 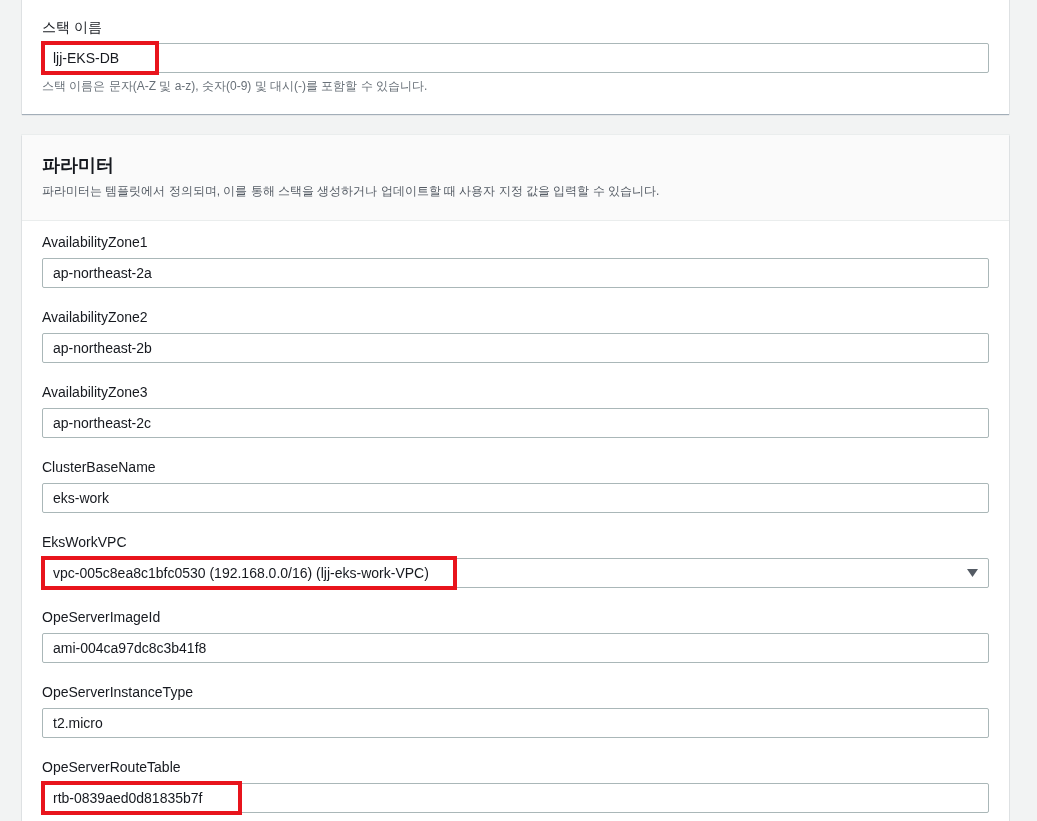 What do you see at coordinates (515, 723) in the screenshot?
I see `input-field: t2.micro` at bounding box center [515, 723].